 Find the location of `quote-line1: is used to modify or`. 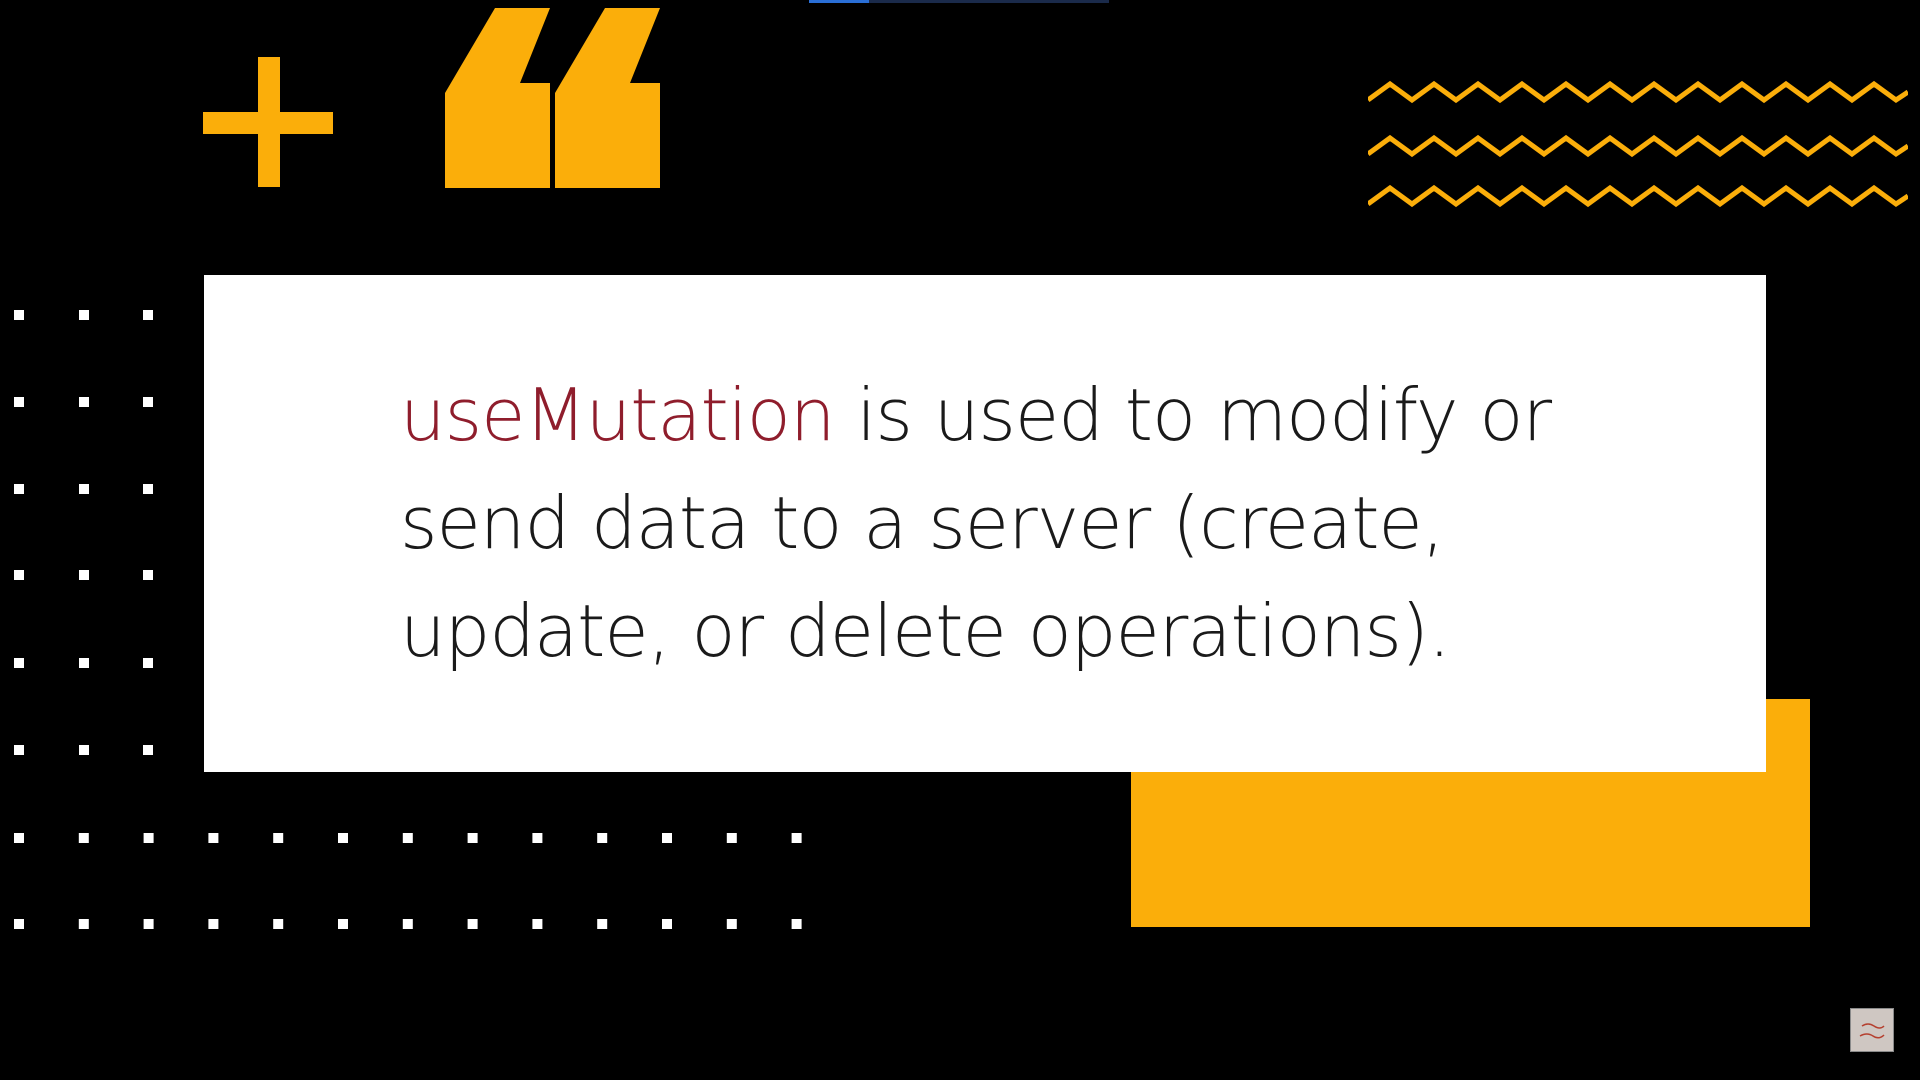

quote-line1: is used to modify or is located at coordinates (1193, 415).